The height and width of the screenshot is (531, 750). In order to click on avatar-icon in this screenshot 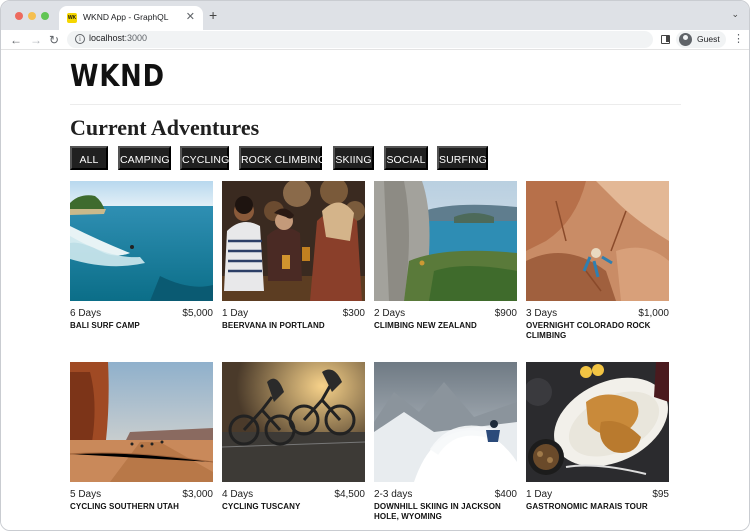, I will do `click(685, 39)`.